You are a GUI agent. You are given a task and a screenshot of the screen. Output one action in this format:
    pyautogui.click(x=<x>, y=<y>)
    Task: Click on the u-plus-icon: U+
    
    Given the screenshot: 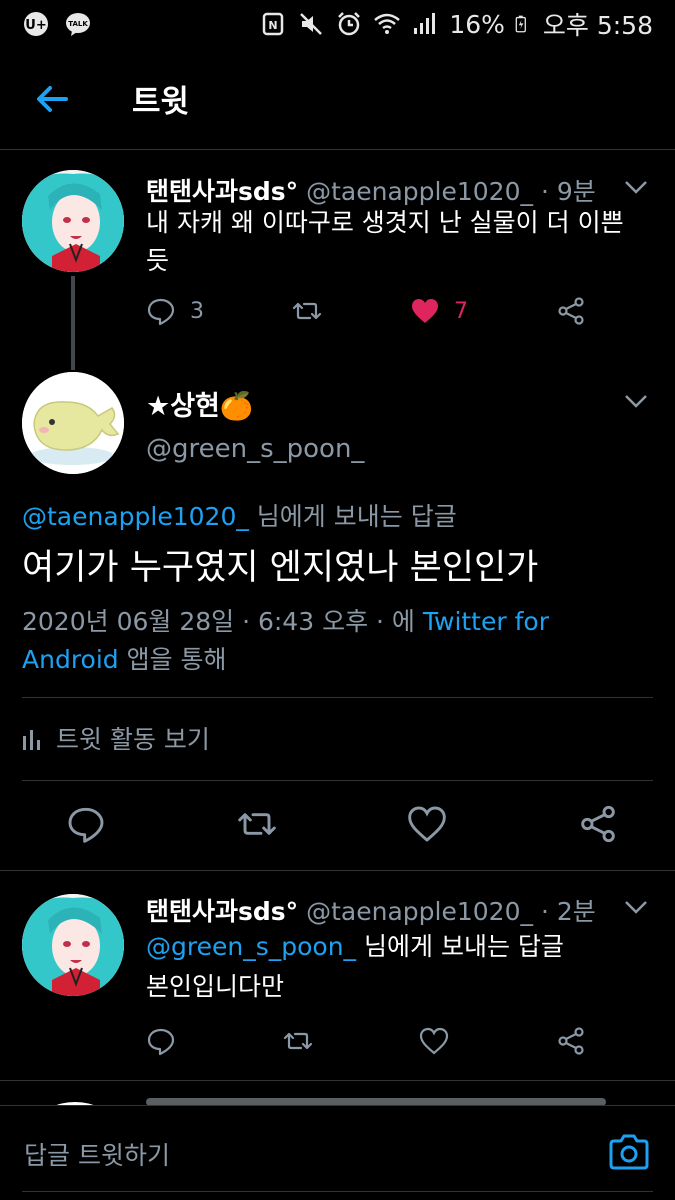 What is the action you would take?
    pyautogui.click(x=36, y=24)
    